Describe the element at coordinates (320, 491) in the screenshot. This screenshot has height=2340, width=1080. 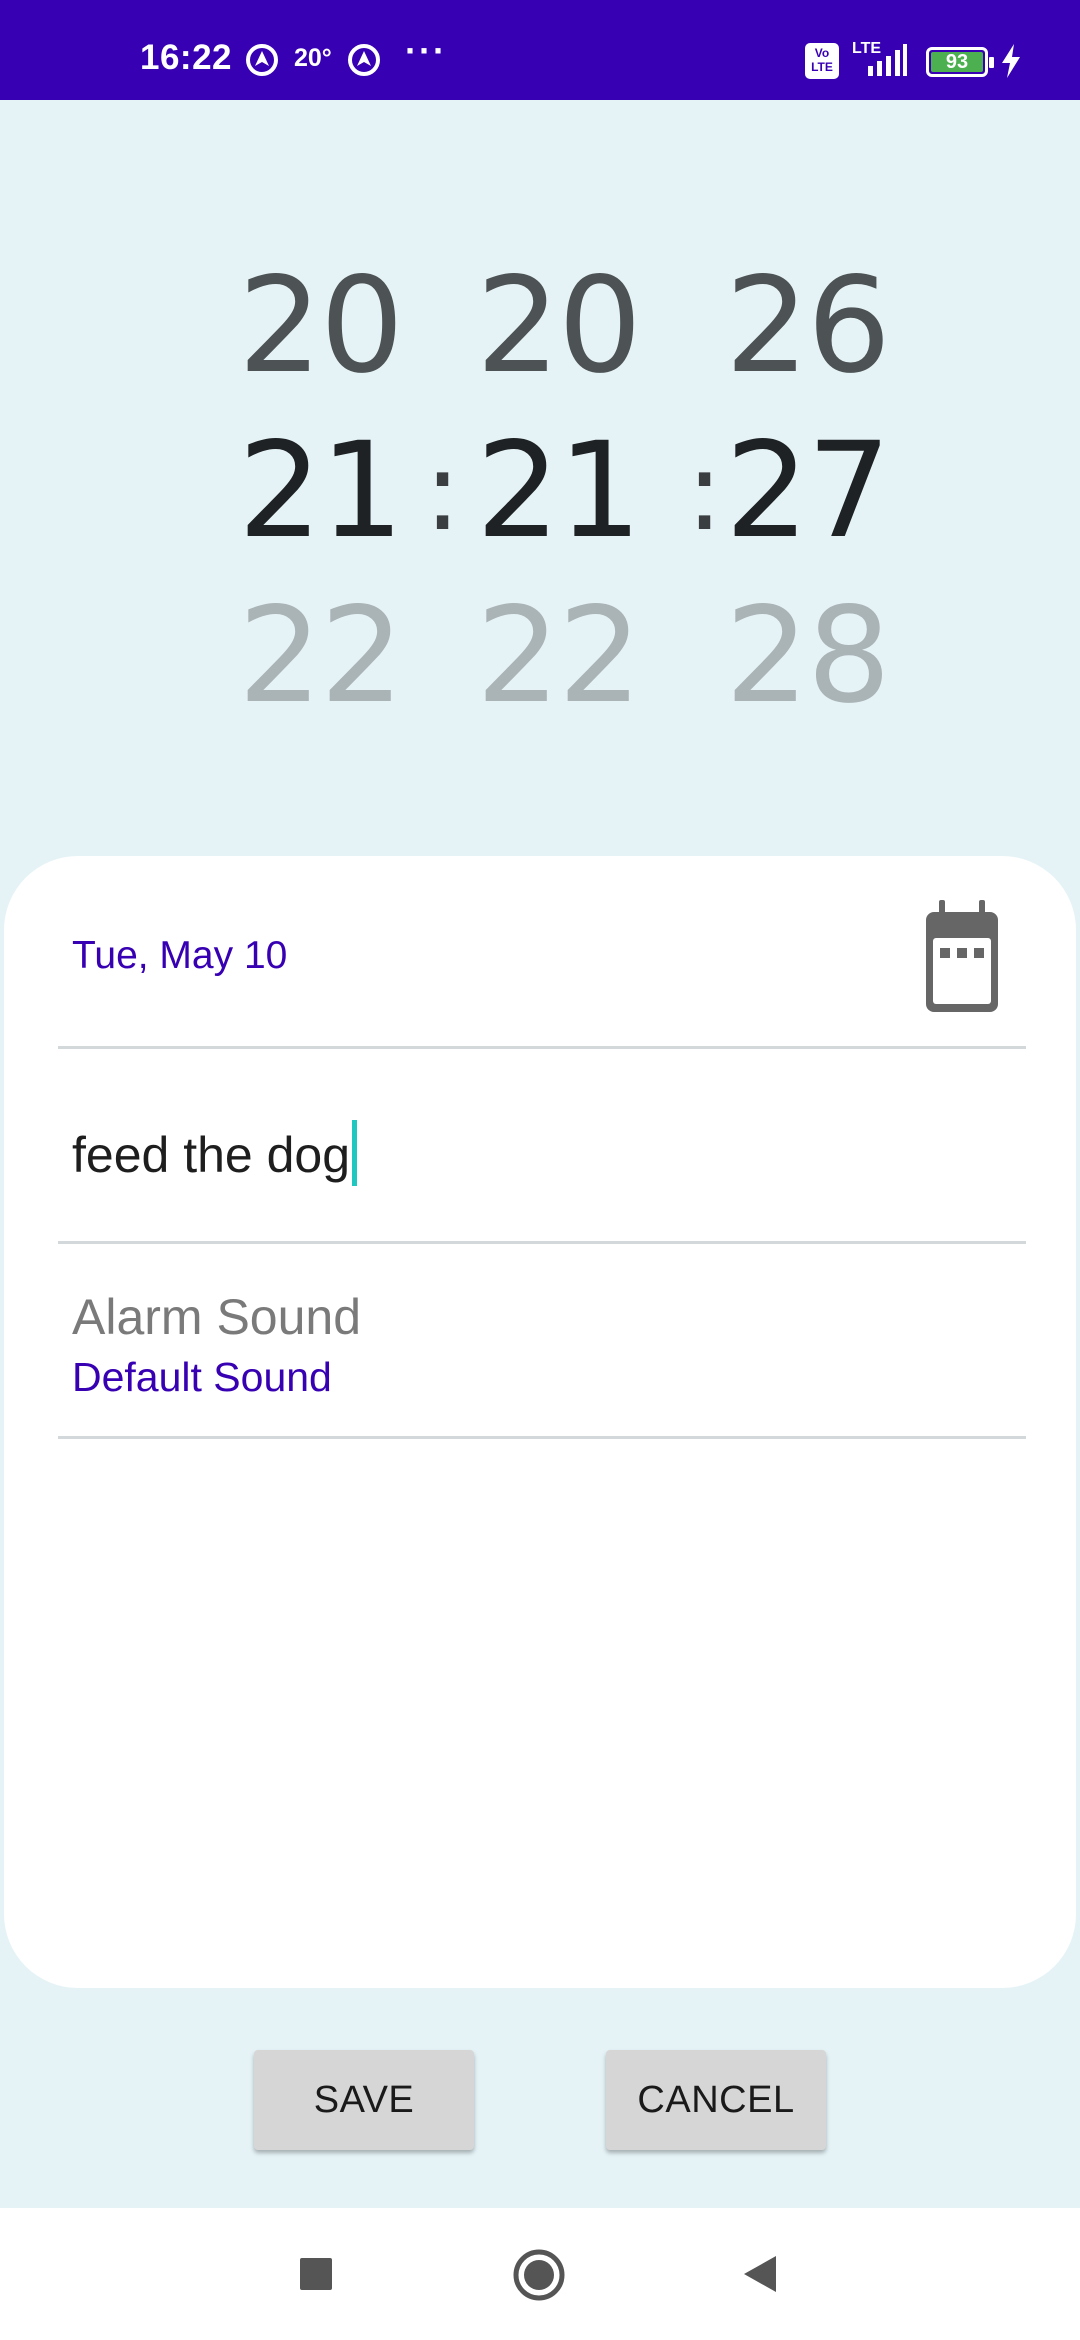
I see `hour-selected: 21` at that location.